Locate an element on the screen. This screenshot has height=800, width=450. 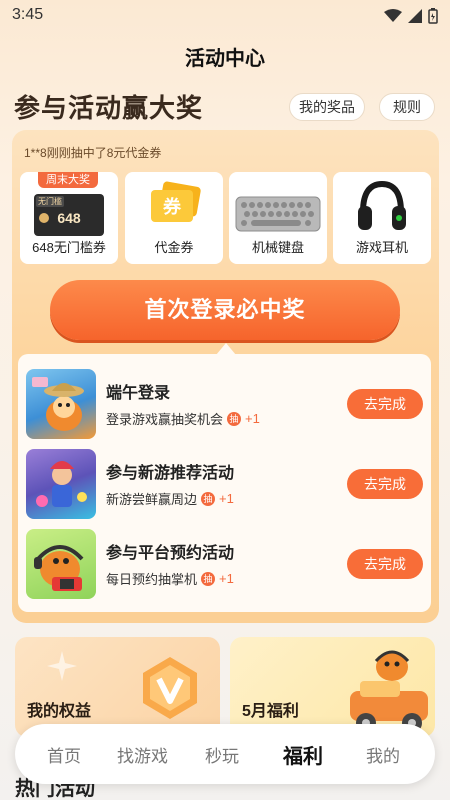
task-subtitle-text: 每日预约抽掌机 is located at coordinates (152, 579).